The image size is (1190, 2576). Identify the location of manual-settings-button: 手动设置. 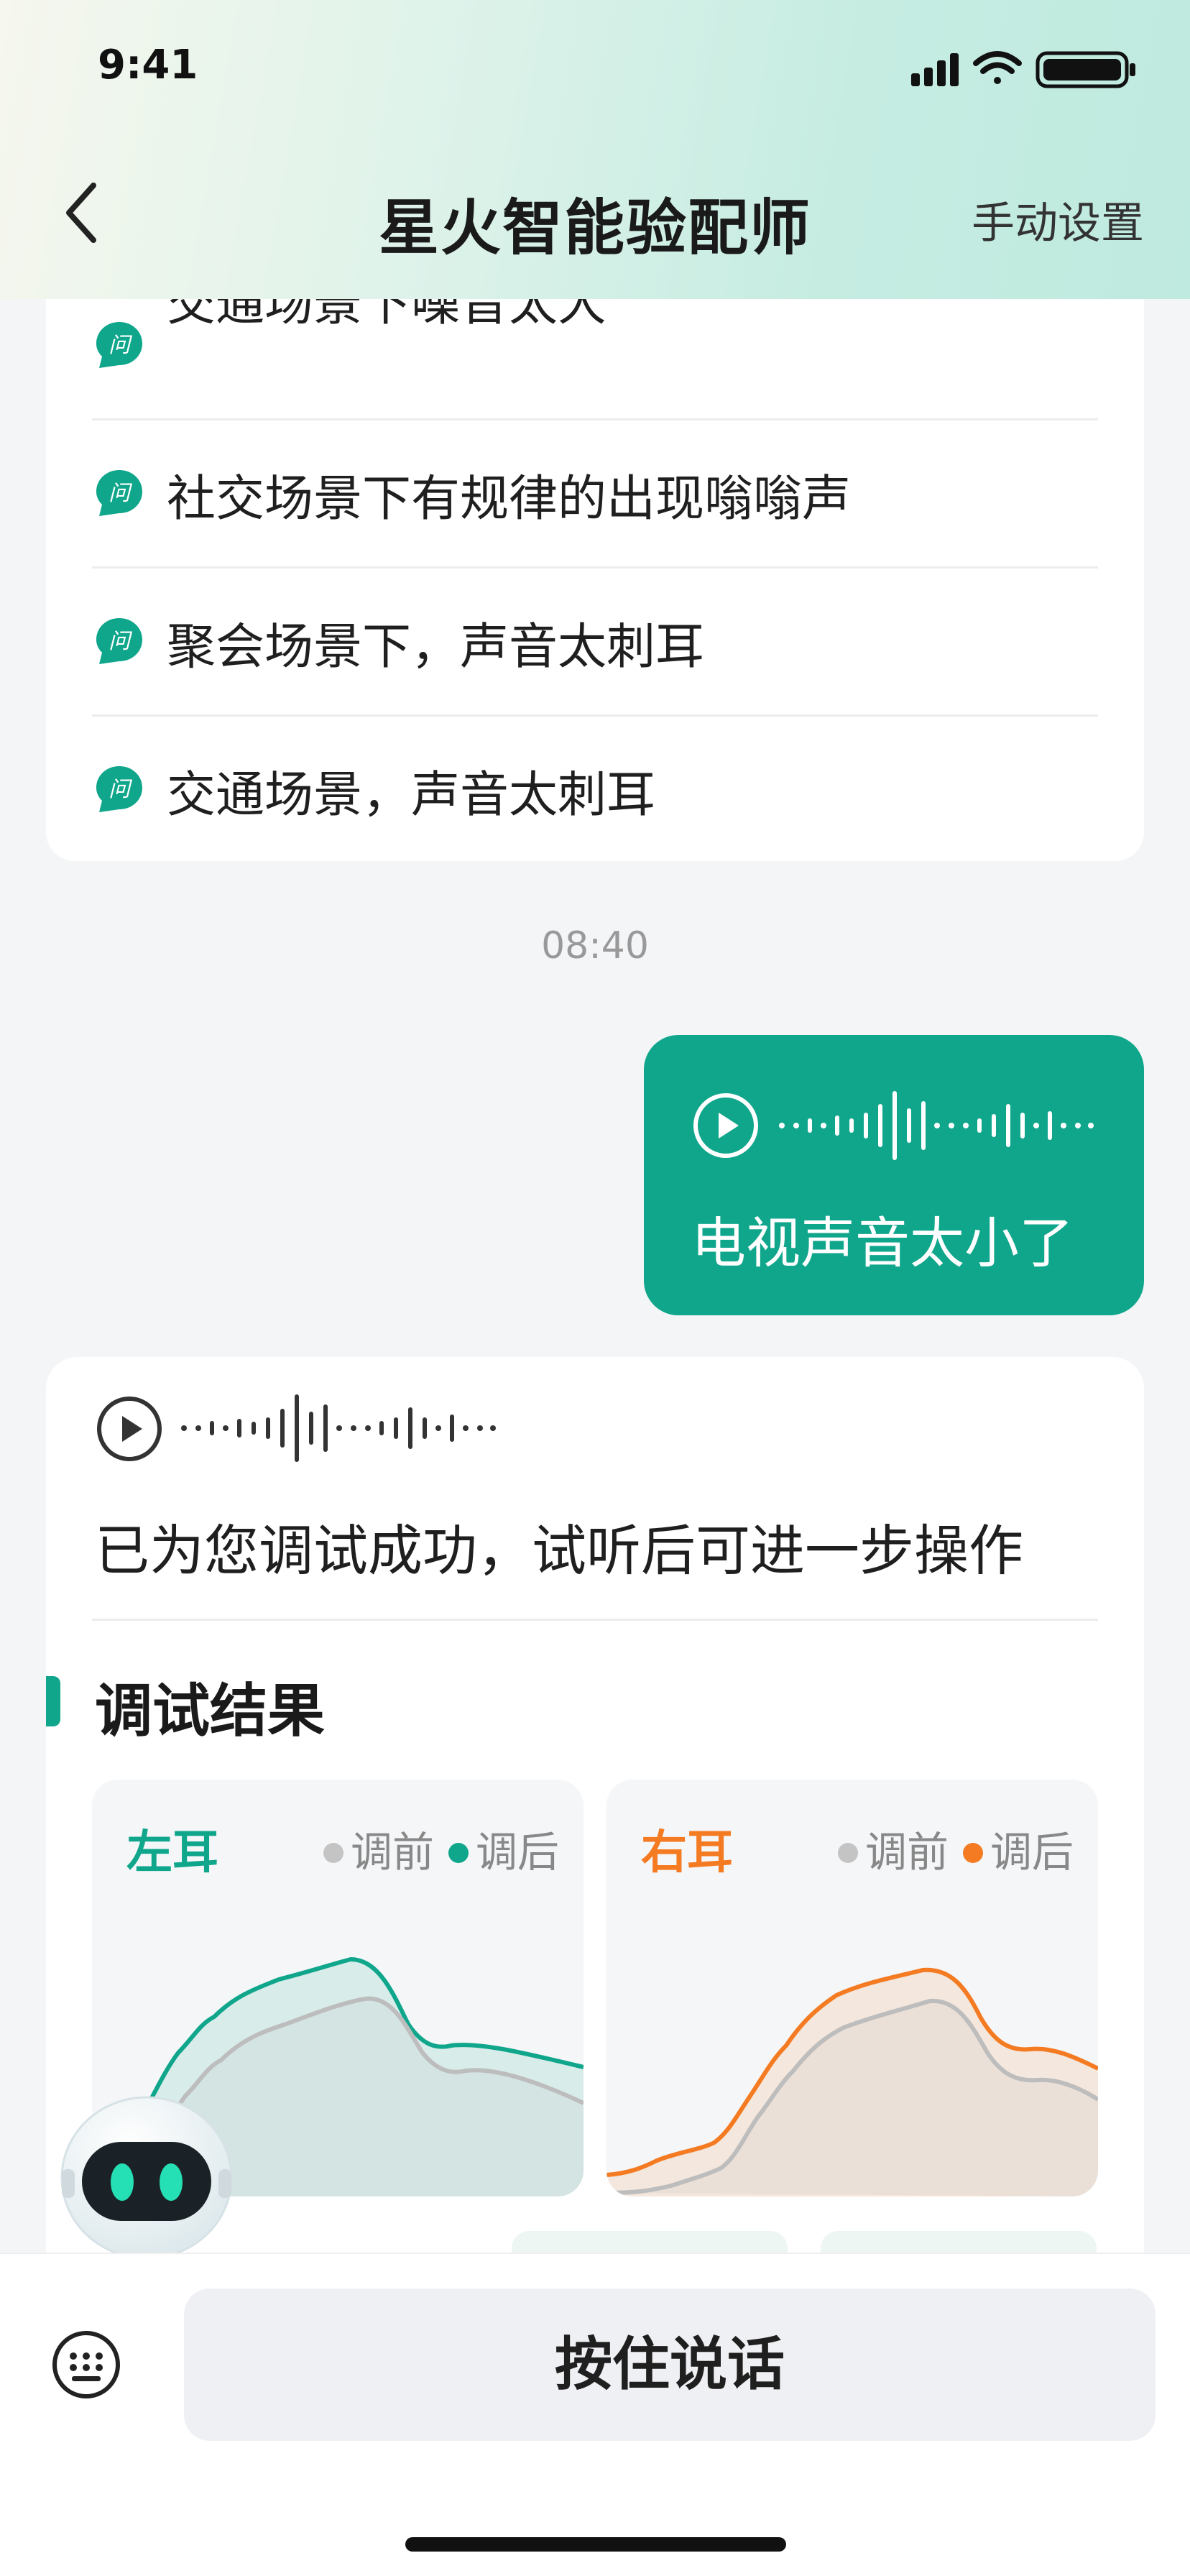
(1058, 219).